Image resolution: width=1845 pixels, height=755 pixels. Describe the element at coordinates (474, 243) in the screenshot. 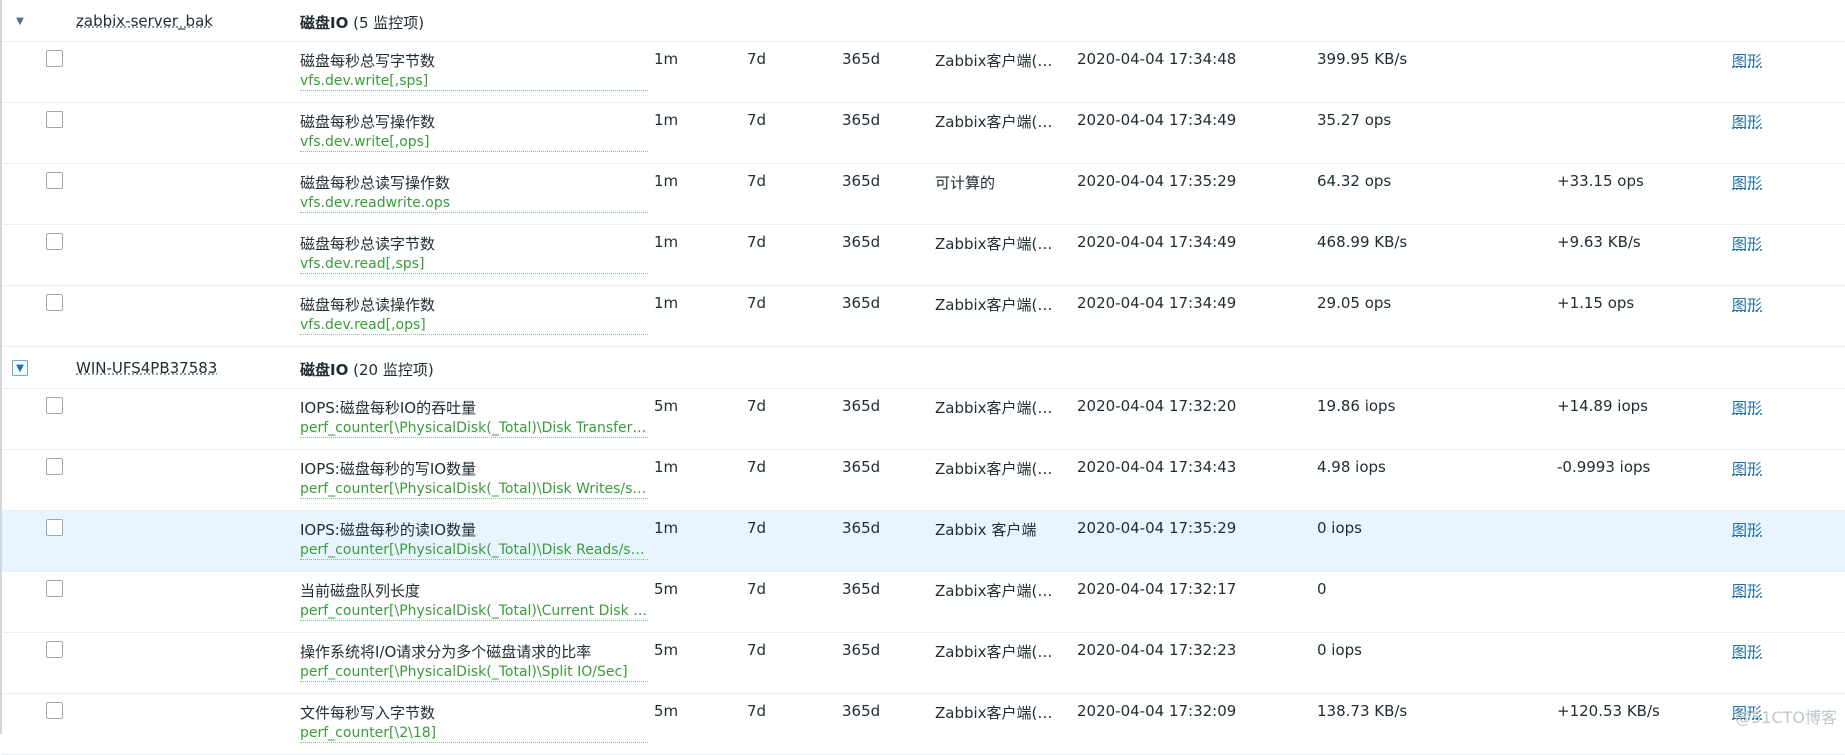

I see `item-name: 磁盘每秒总读字节数` at that location.